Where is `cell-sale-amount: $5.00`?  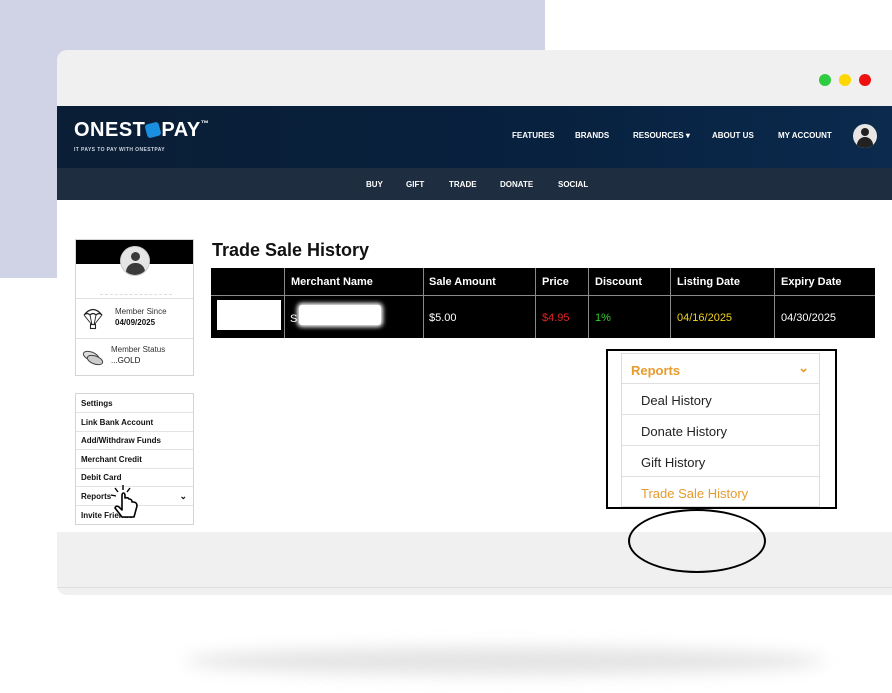 cell-sale-amount: $5.00 is located at coordinates (443, 318).